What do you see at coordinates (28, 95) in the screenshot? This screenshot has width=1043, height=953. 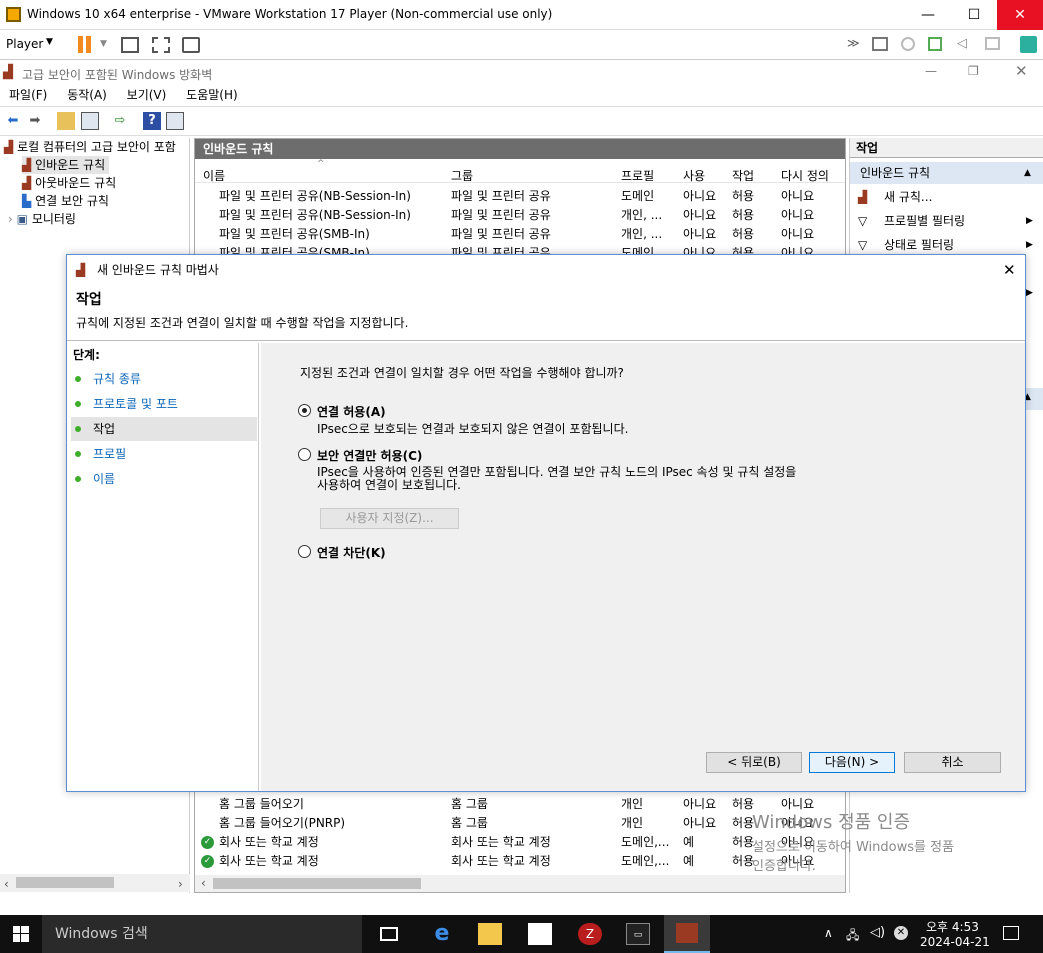 I see `menu-file: 파일(F)` at bounding box center [28, 95].